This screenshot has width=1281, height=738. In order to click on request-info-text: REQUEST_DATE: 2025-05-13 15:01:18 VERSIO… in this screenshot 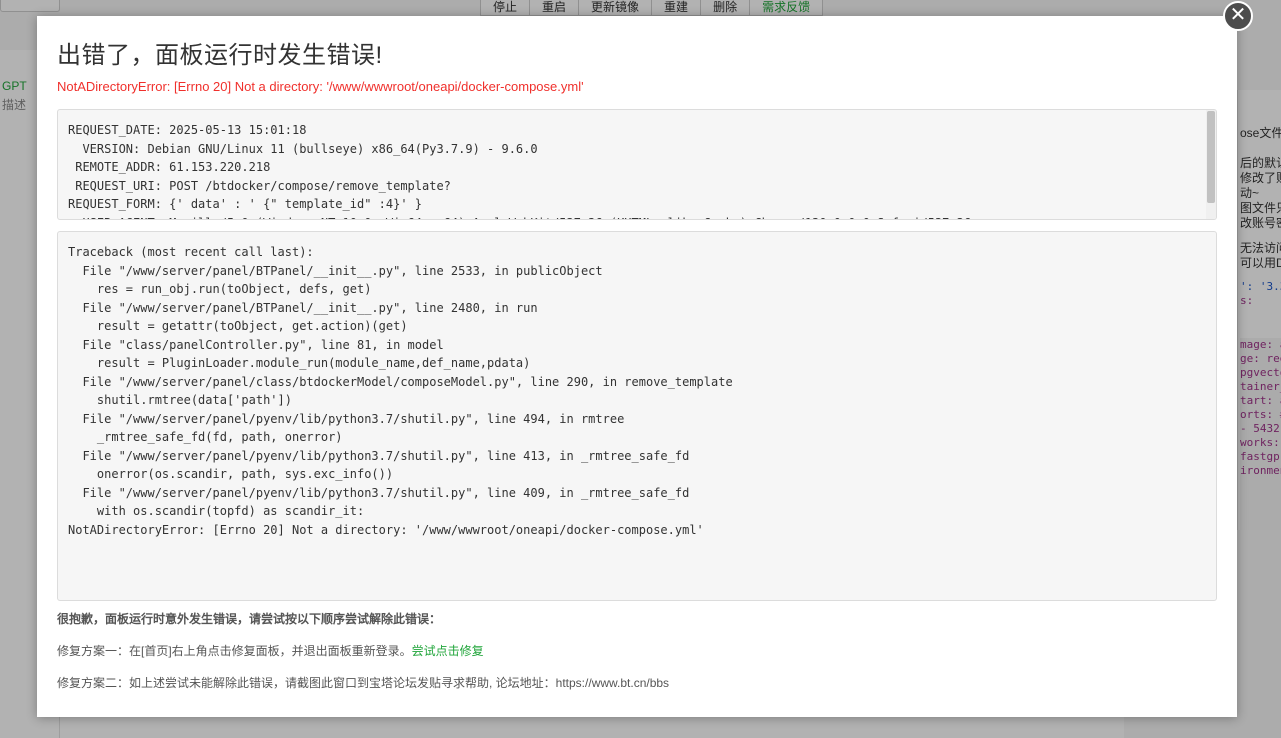, I will do `click(519, 171)`.